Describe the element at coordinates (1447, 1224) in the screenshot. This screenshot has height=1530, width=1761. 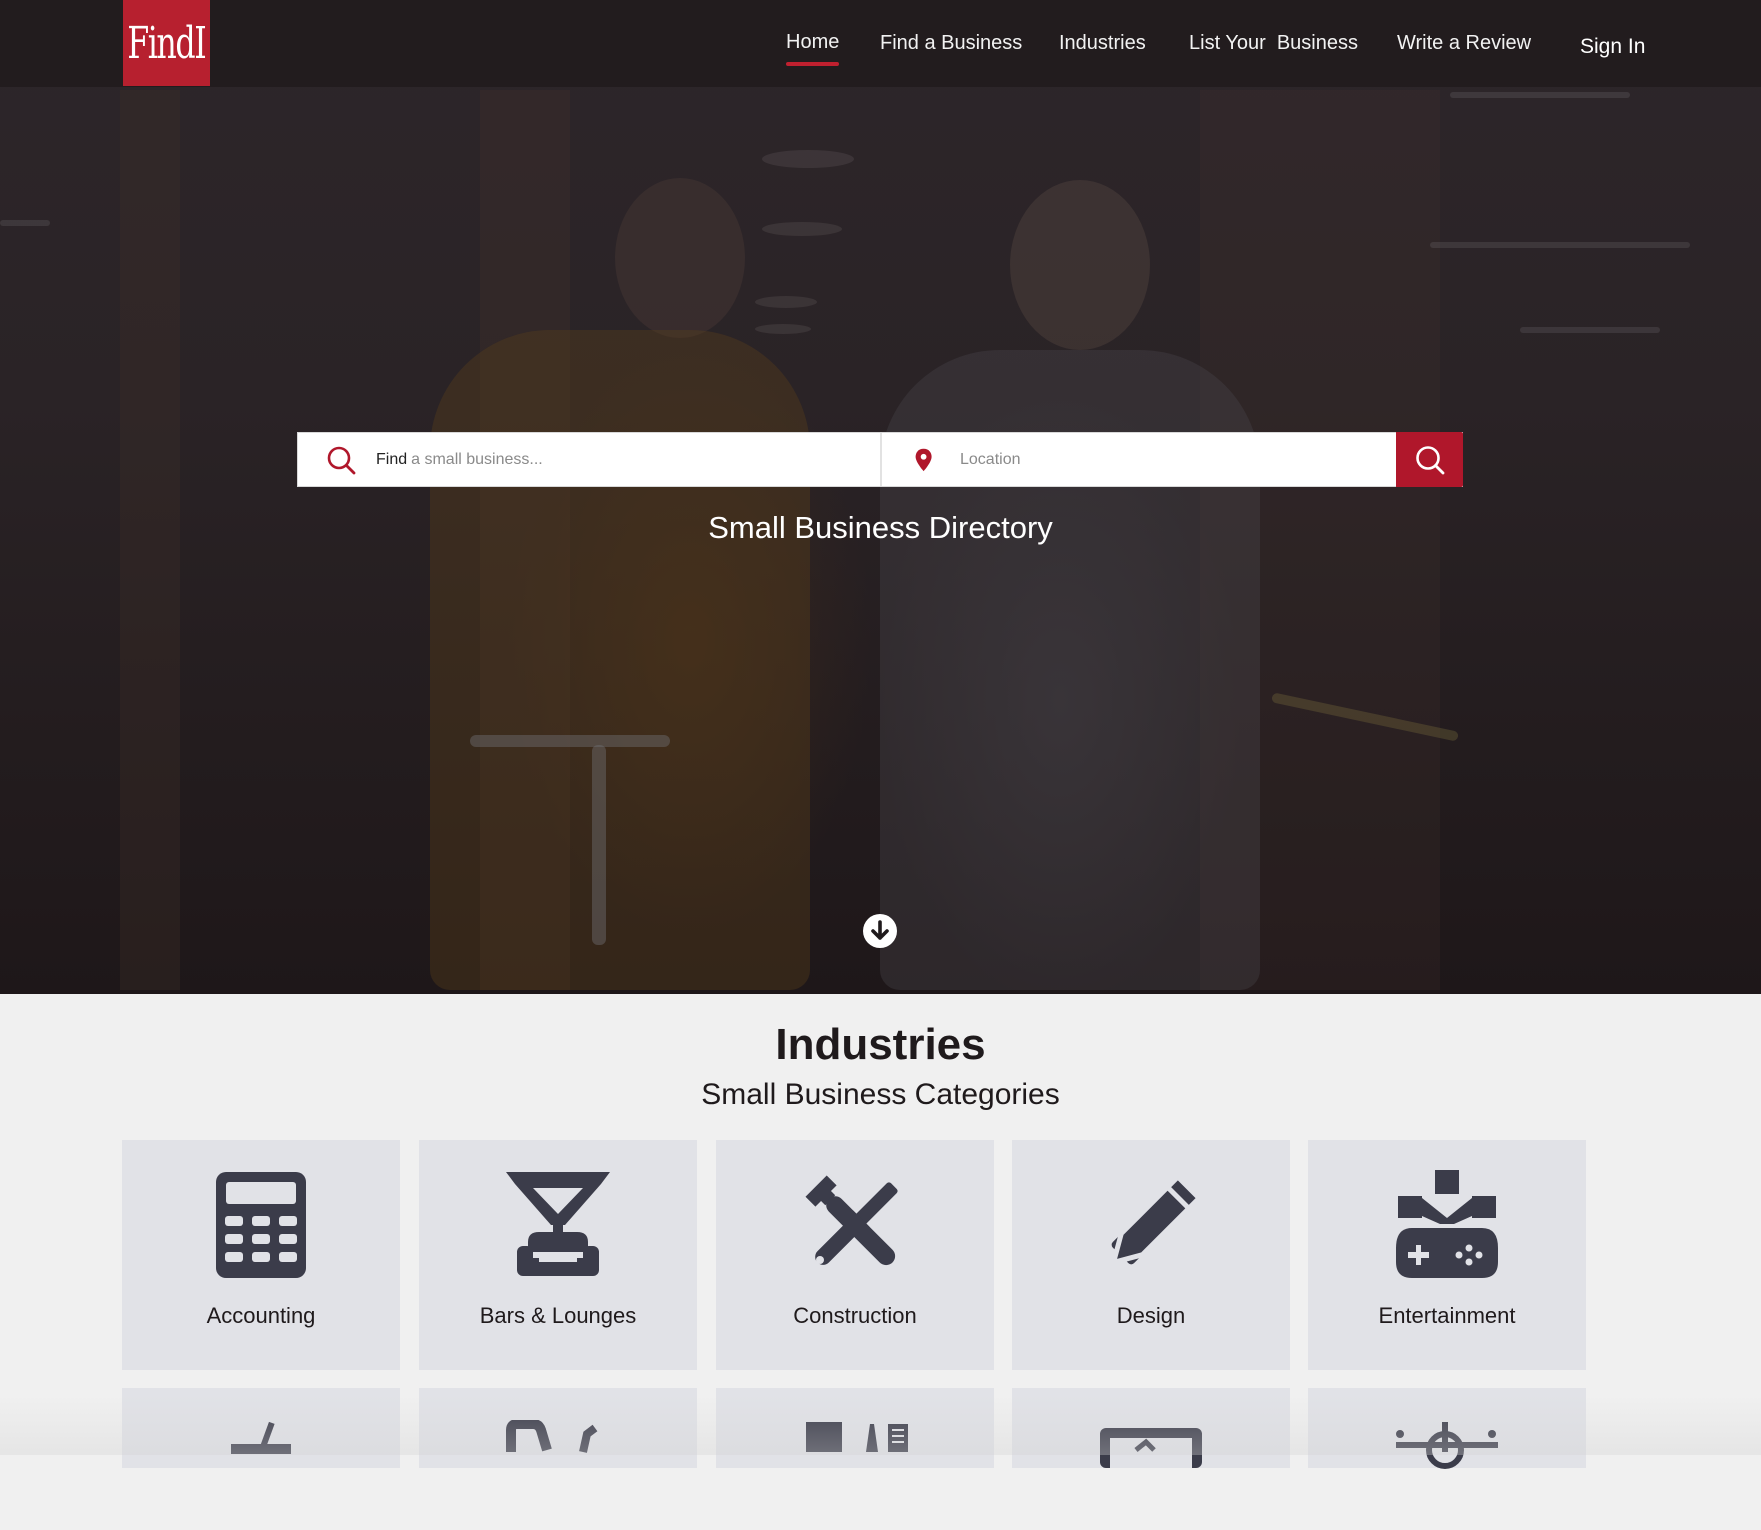
I see `gamepad-icon` at that location.